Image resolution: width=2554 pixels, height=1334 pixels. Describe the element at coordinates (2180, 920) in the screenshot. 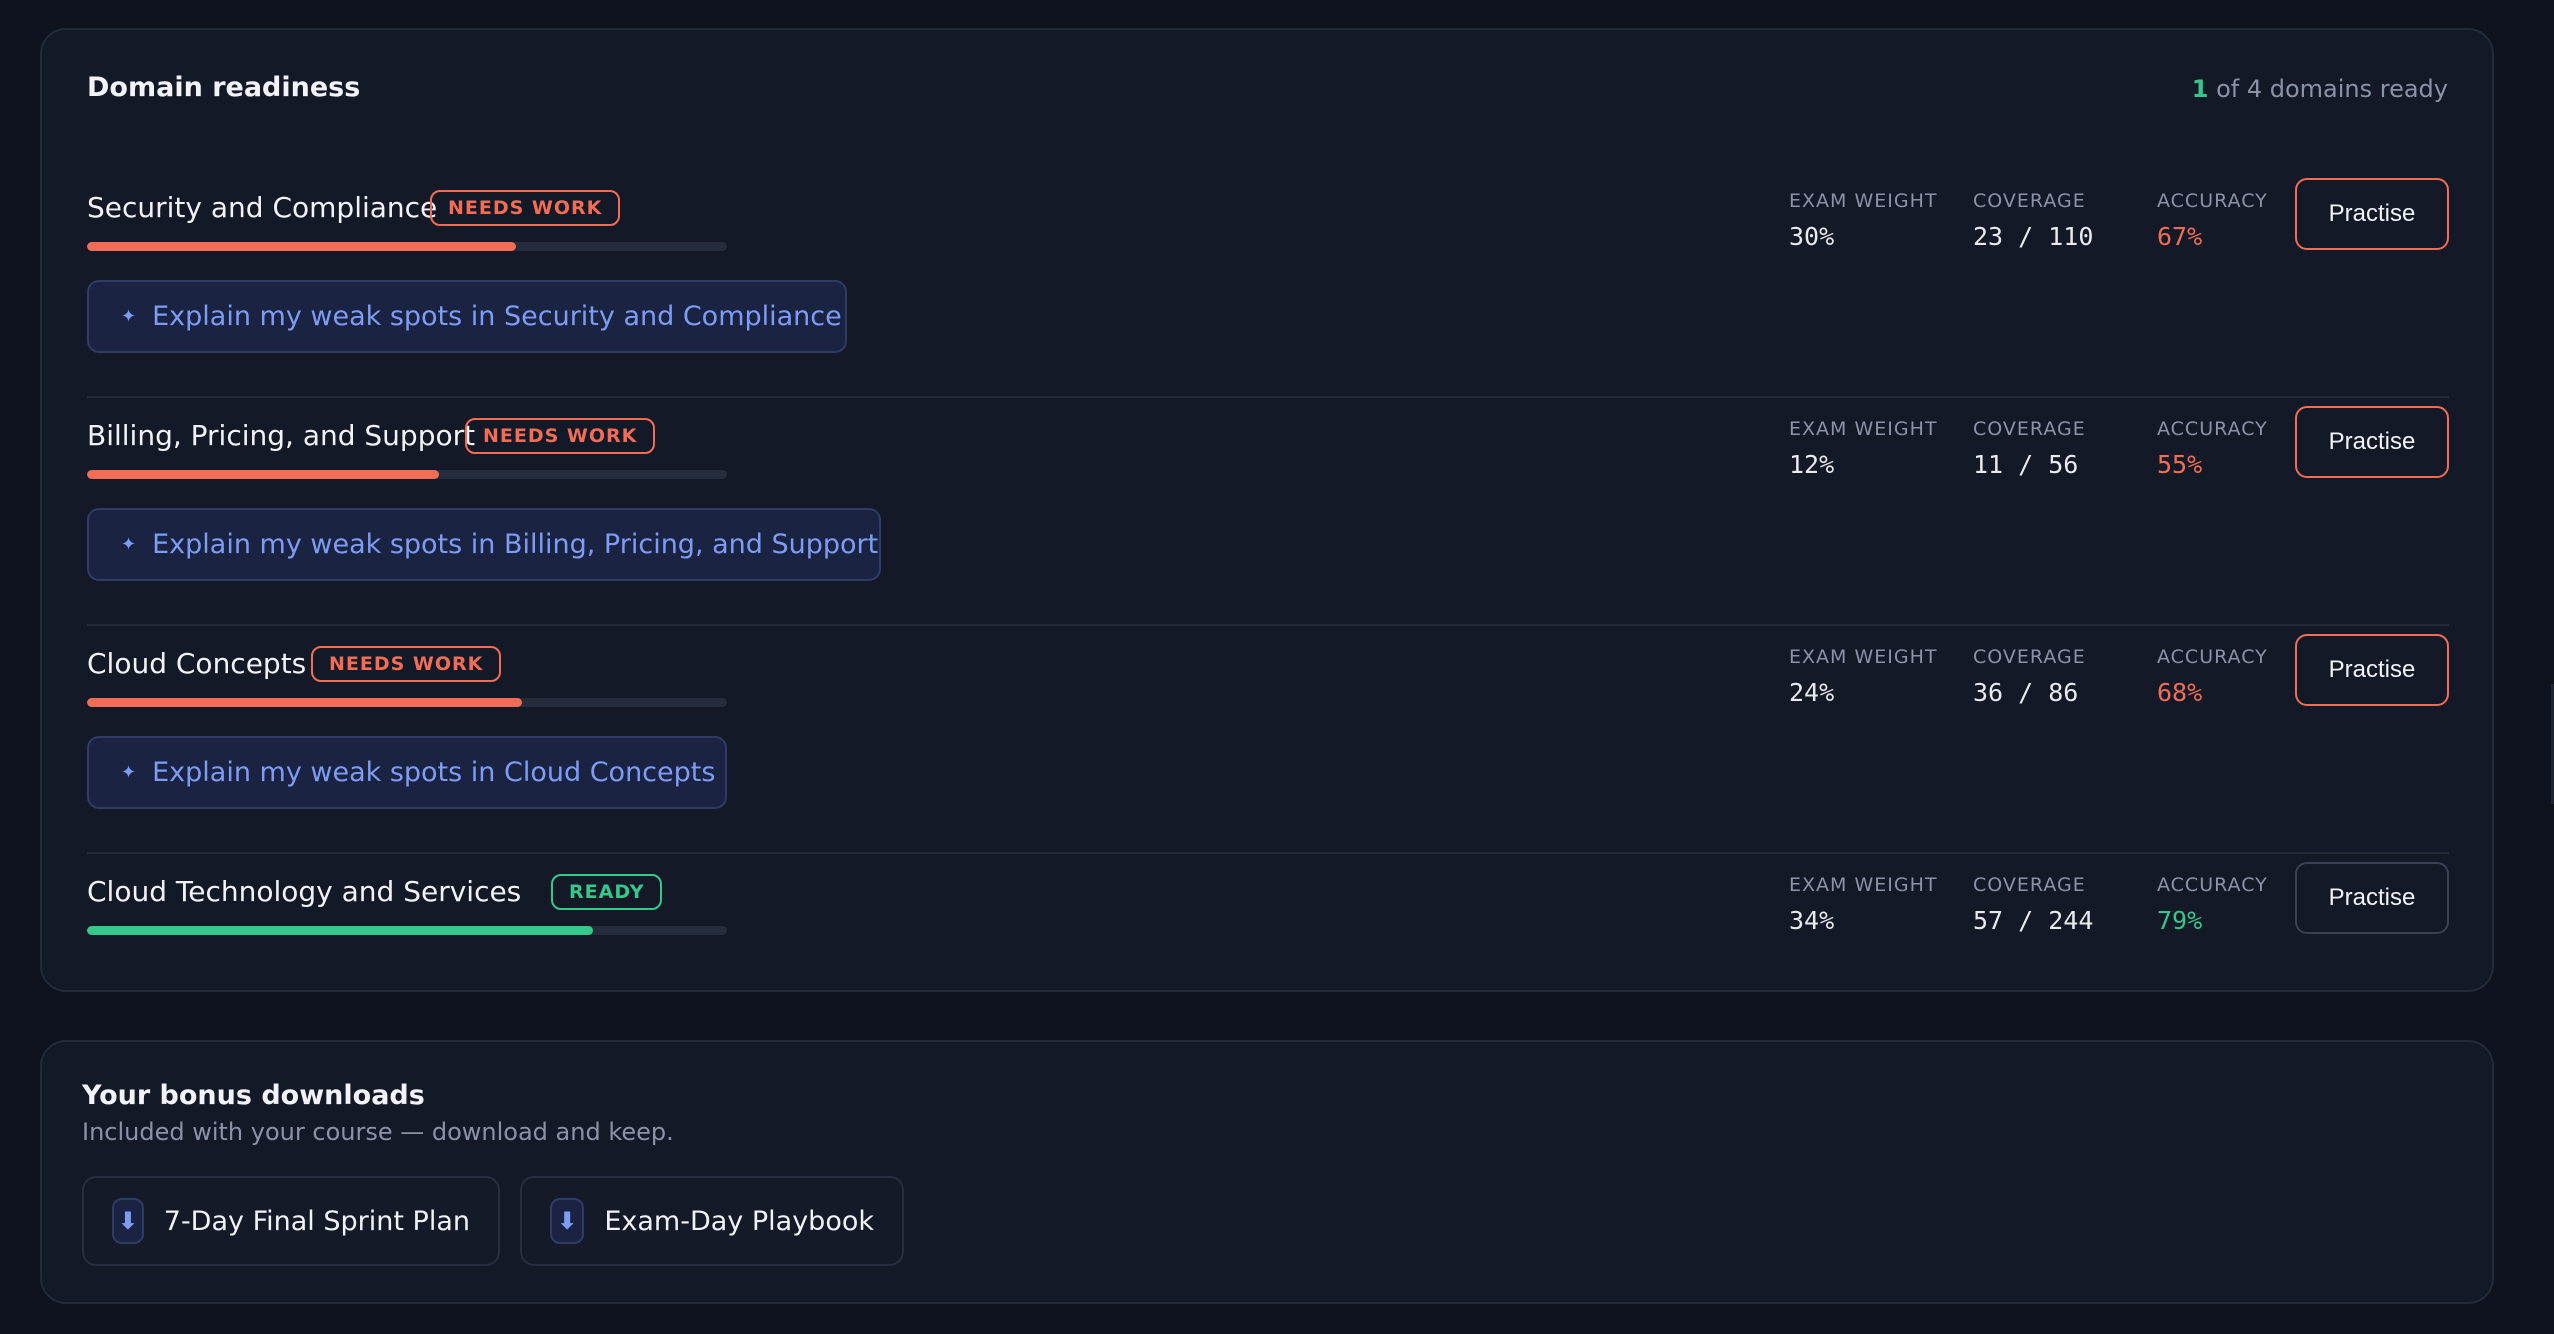

I see `accuracy-value: 79%` at that location.